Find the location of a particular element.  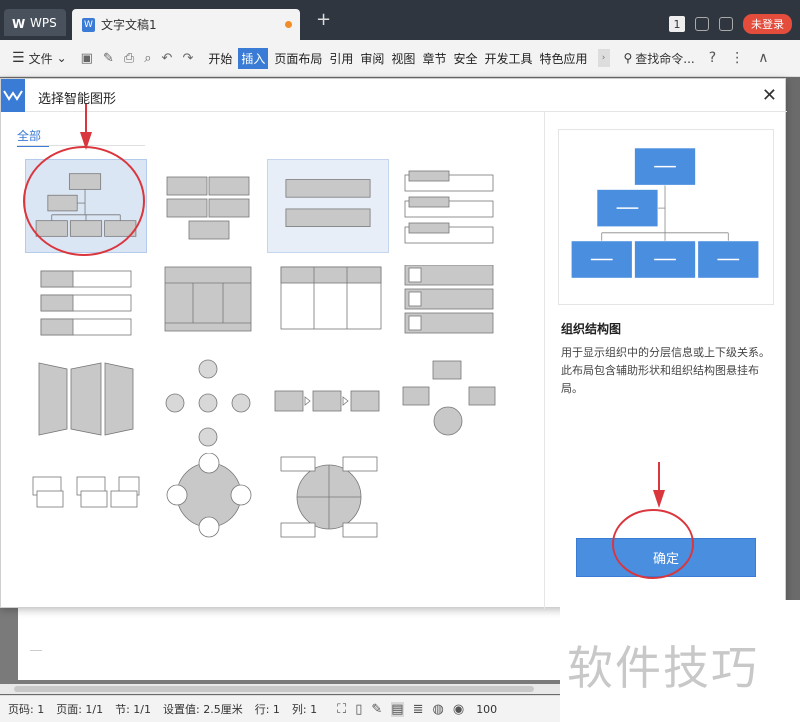

zoom-level: 100 is located at coordinates (486, 709).